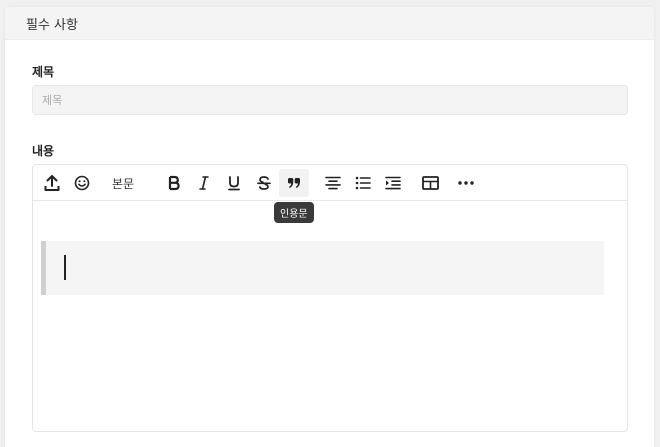  I want to click on more-button, so click(466, 183).